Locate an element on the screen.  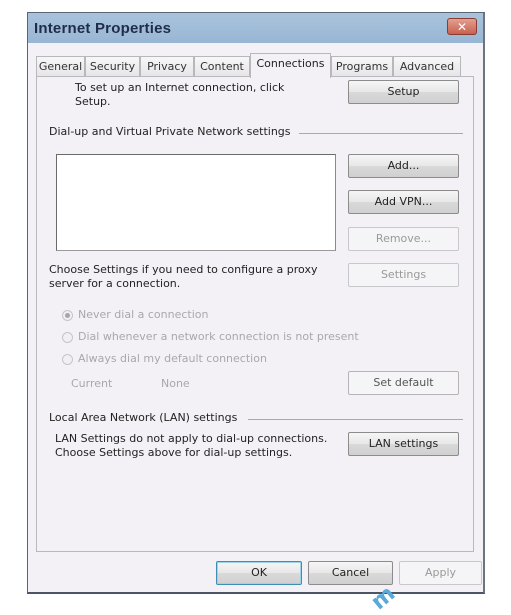
radio-always-dial-label: Always dial my default connection is located at coordinates (172, 358).